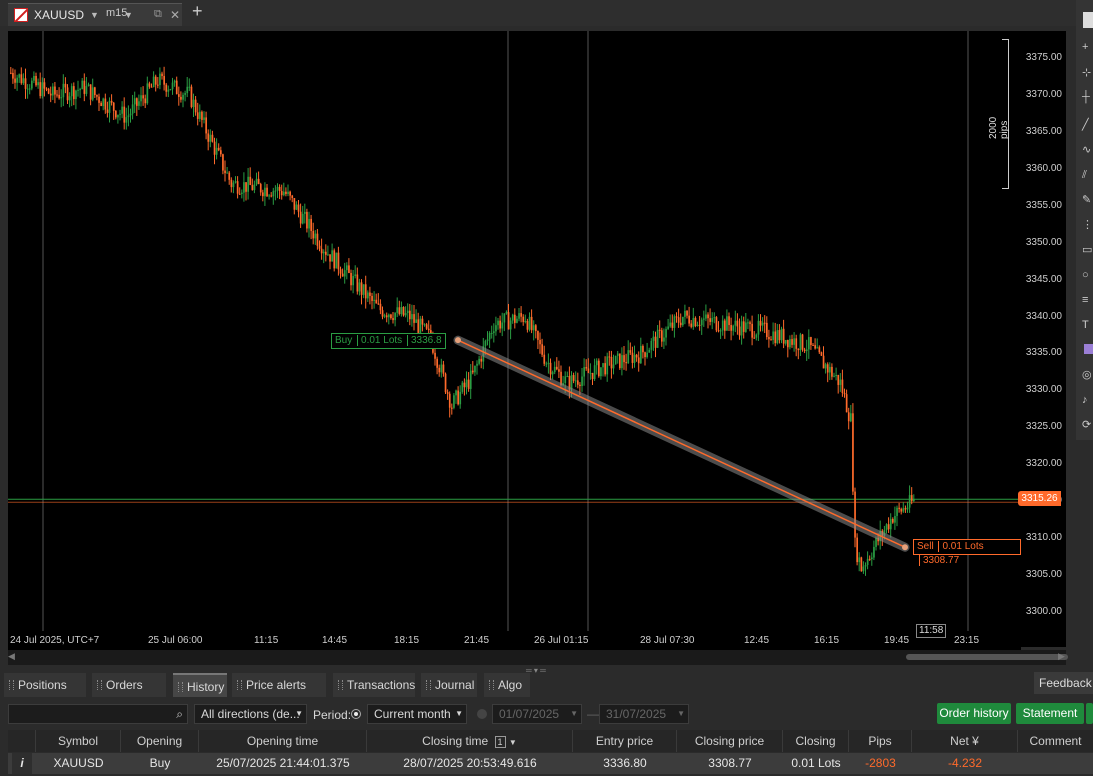  I want to click on y-tick-label: 3365.00, so click(1043, 131).